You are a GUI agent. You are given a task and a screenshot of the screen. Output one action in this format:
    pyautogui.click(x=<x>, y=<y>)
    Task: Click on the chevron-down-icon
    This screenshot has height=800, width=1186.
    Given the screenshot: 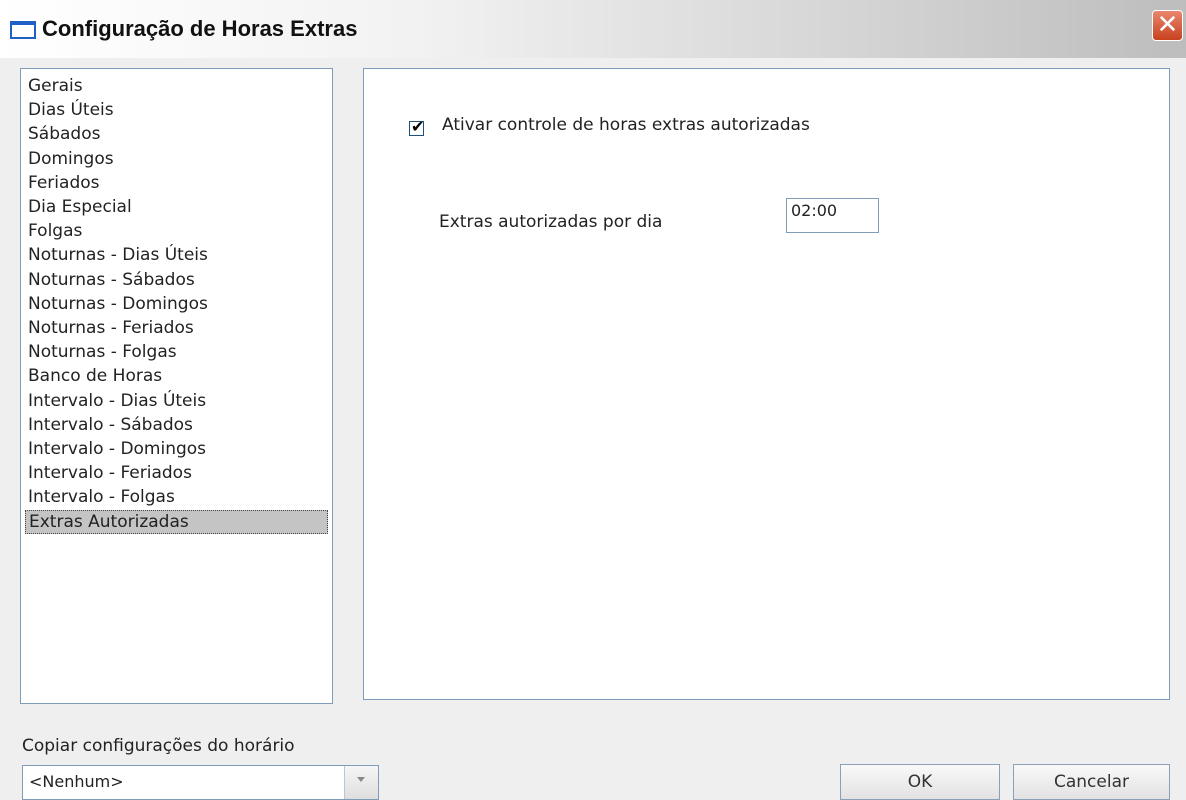 What is the action you would take?
    pyautogui.click(x=361, y=779)
    